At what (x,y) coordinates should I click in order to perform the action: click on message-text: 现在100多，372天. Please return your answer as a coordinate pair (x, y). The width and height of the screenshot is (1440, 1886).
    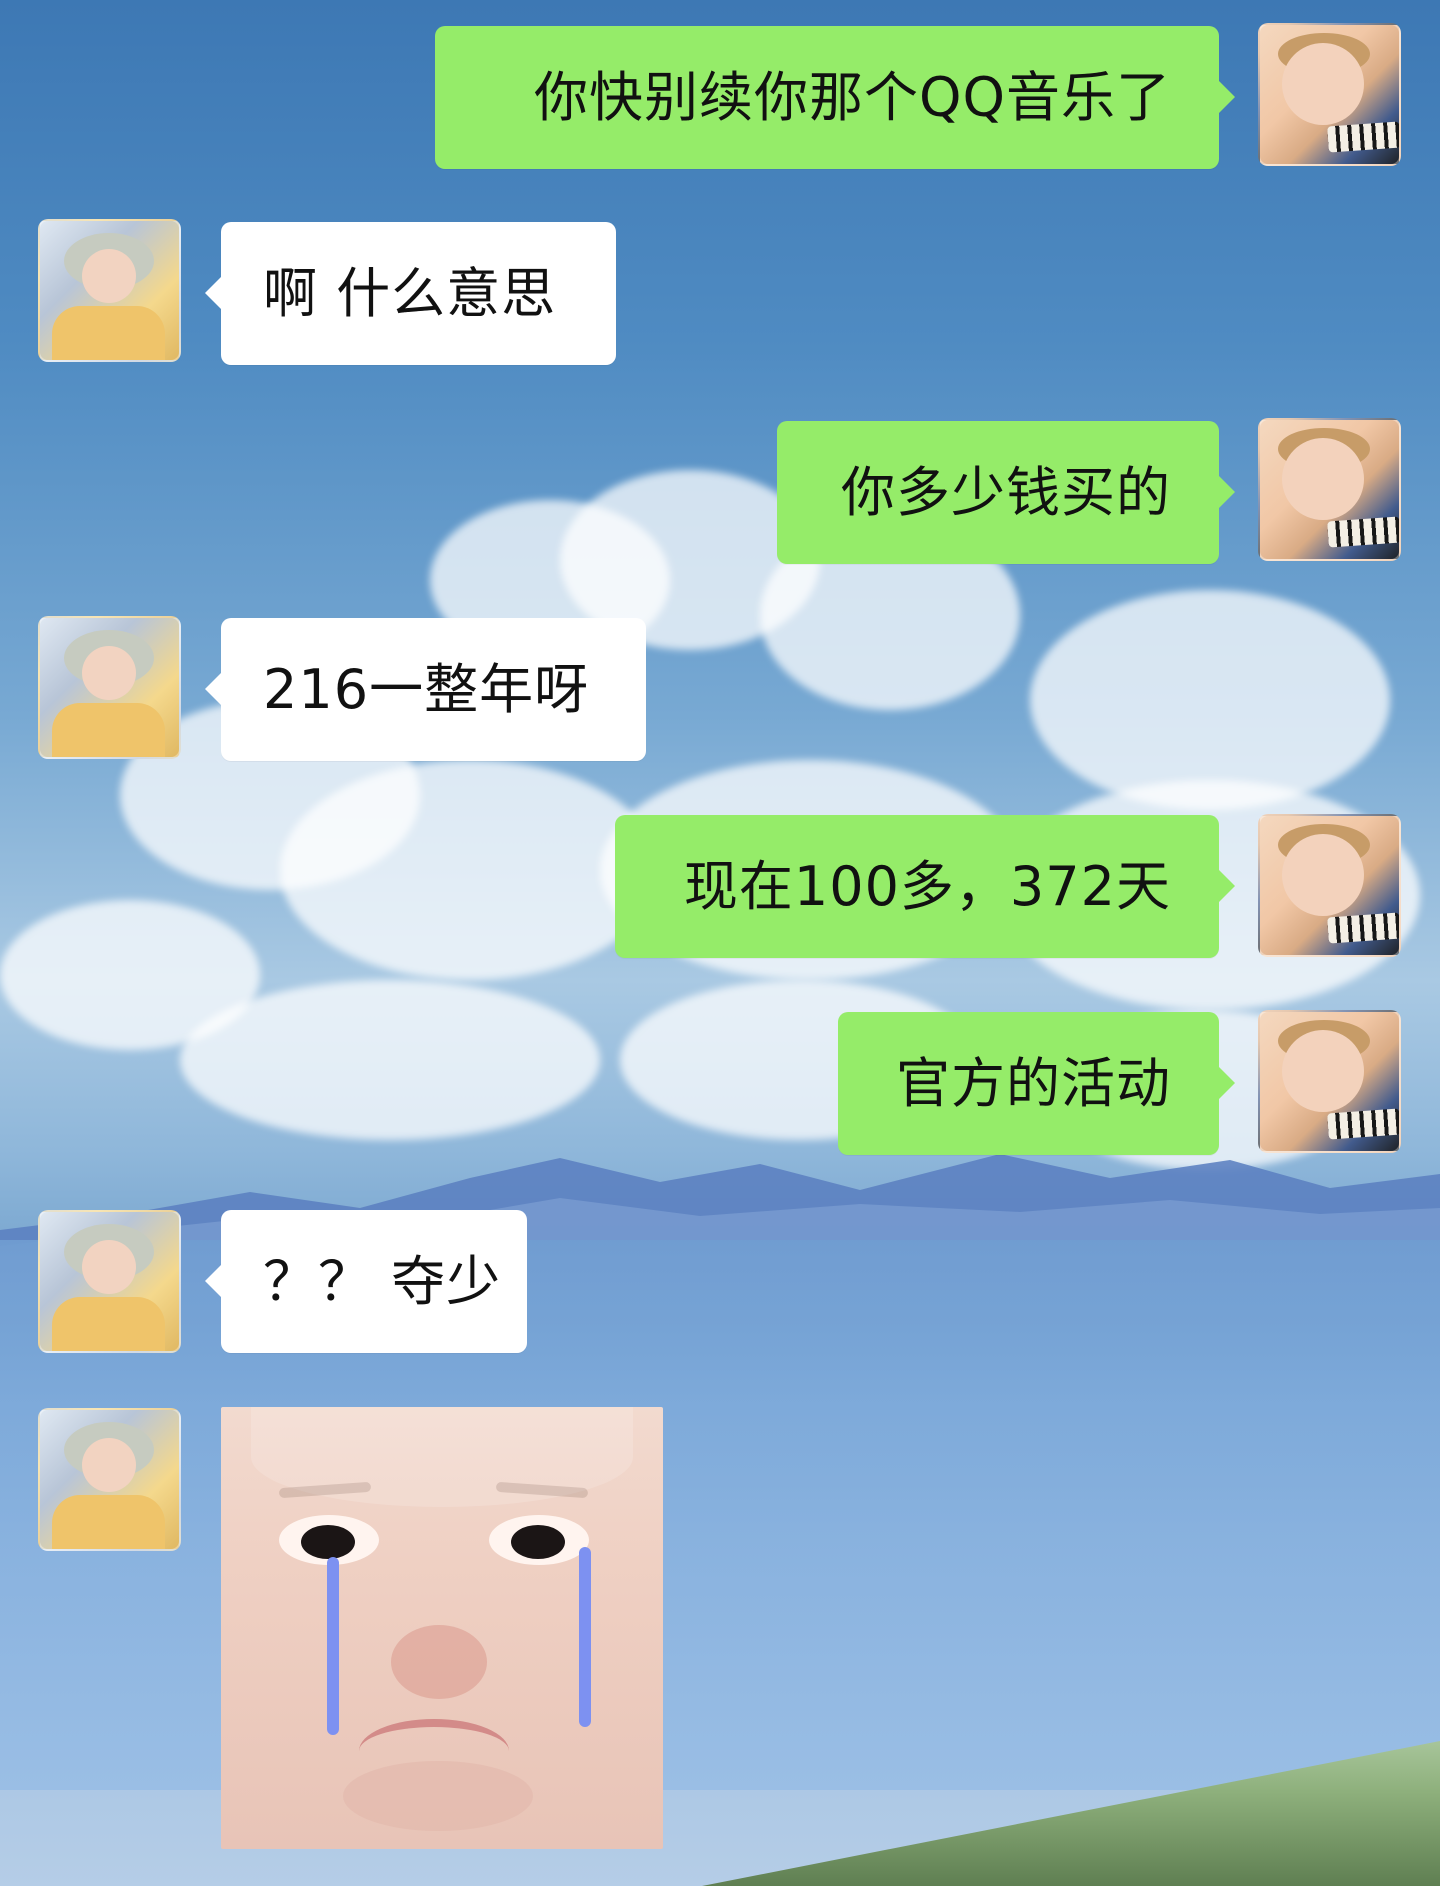
    Looking at the image, I should click on (927, 886).